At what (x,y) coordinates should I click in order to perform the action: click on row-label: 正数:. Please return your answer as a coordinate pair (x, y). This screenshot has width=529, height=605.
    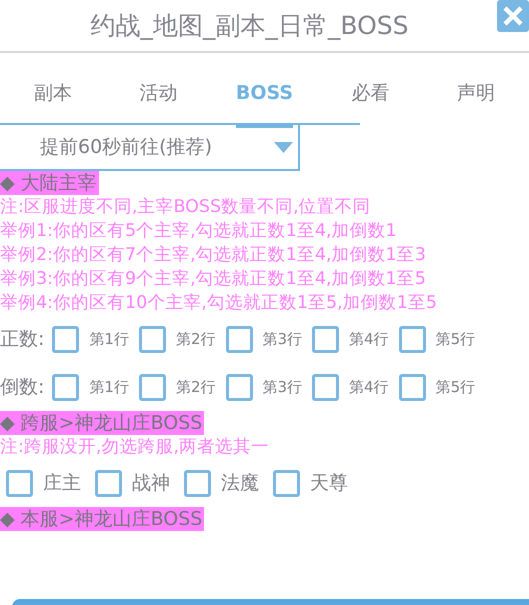
    Looking at the image, I should click on (22, 339).